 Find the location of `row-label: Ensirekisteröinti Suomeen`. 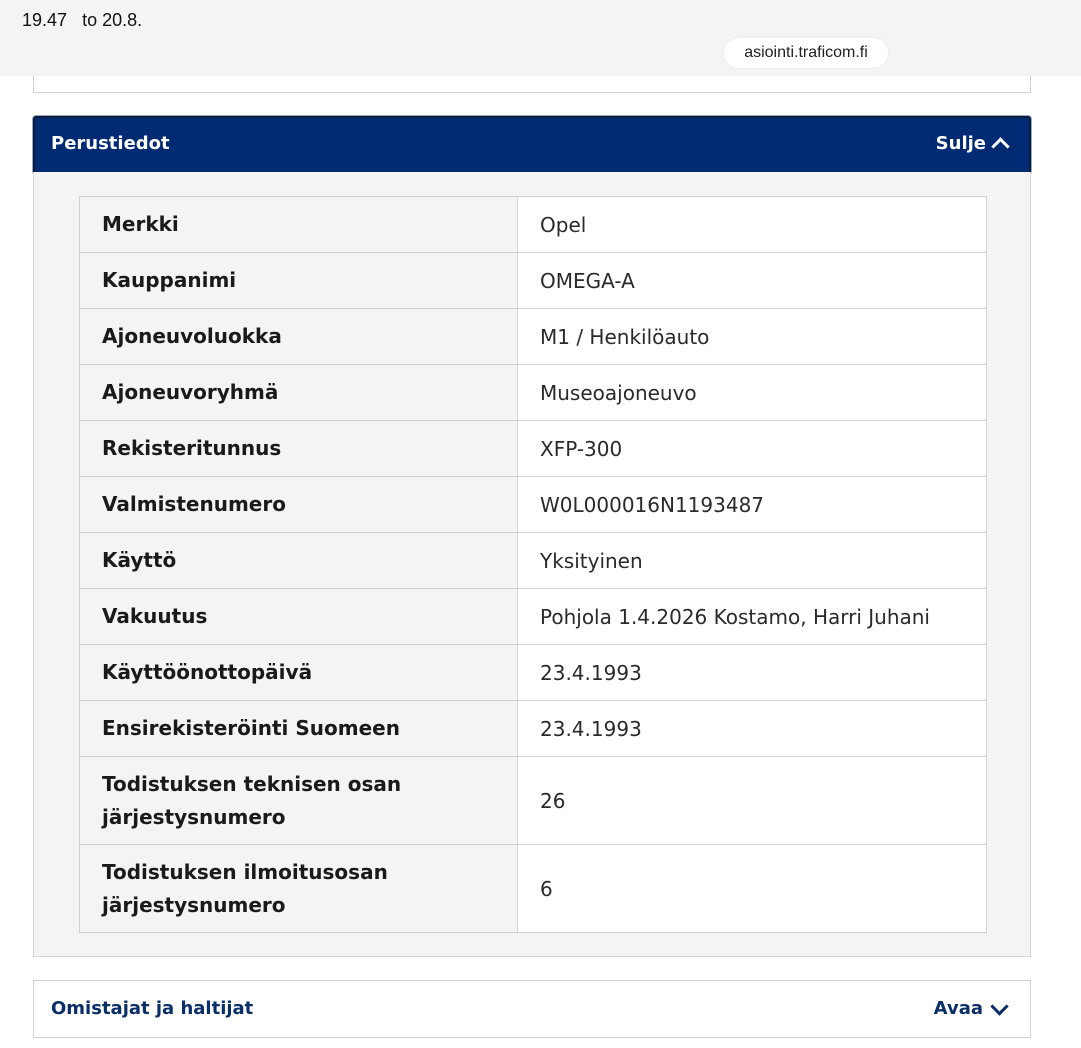

row-label: Ensirekisteröinti Suomeen is located at coordinates (298, 728).